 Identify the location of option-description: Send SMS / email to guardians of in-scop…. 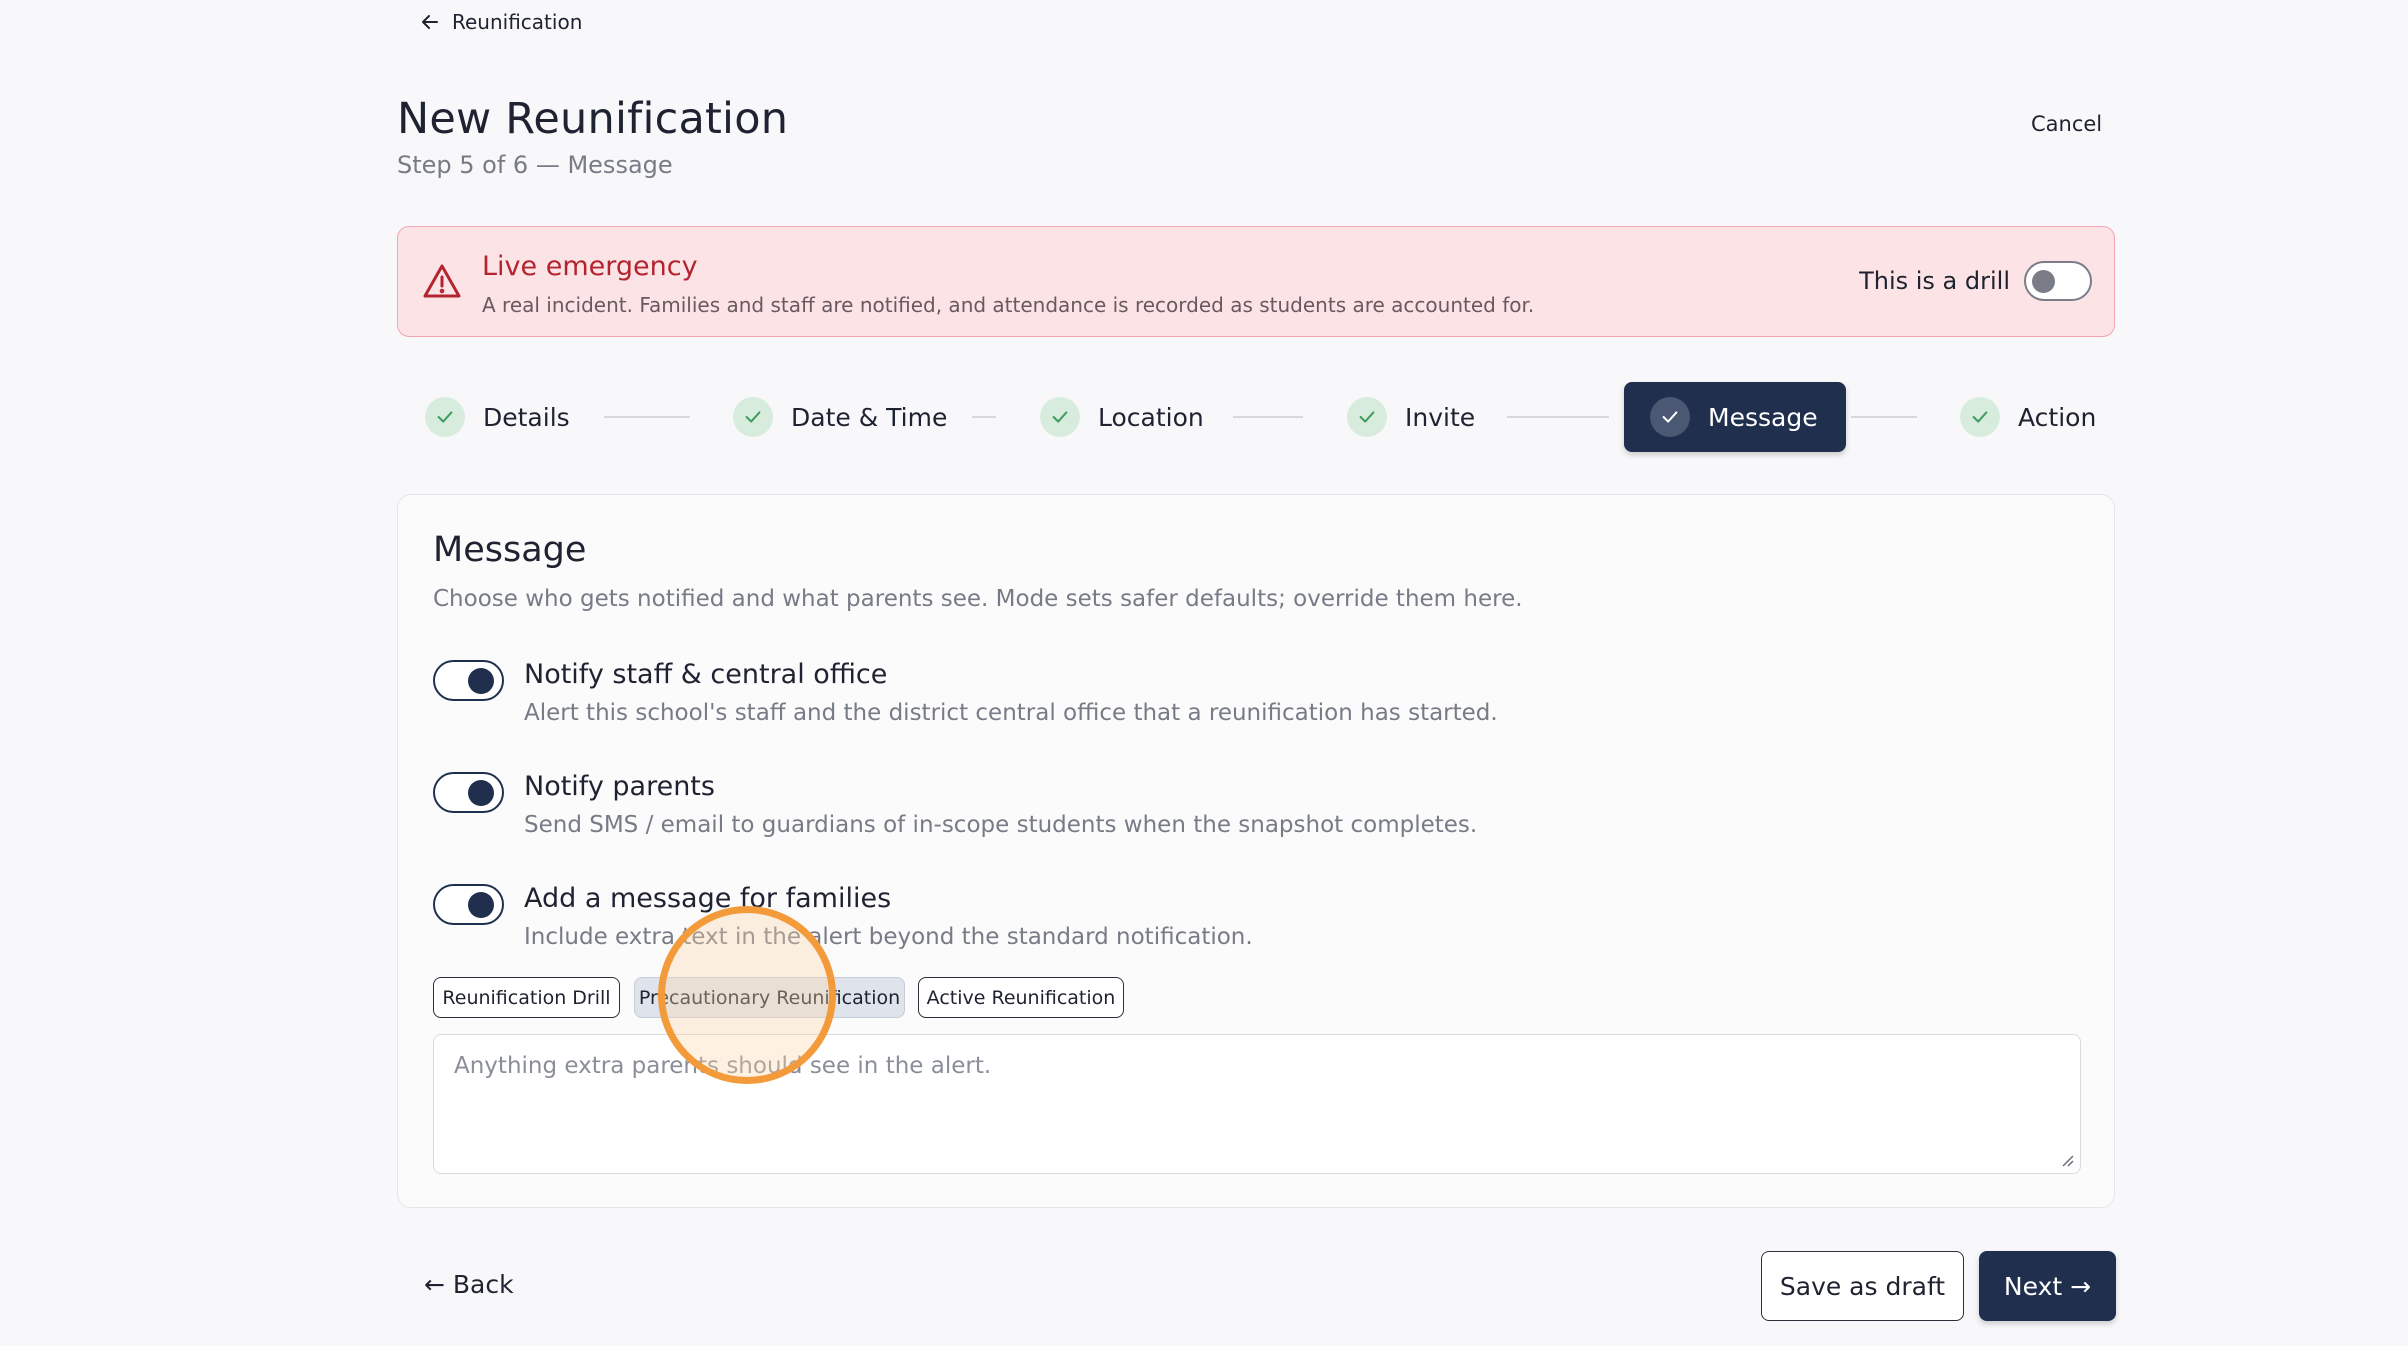
(1001, 825).